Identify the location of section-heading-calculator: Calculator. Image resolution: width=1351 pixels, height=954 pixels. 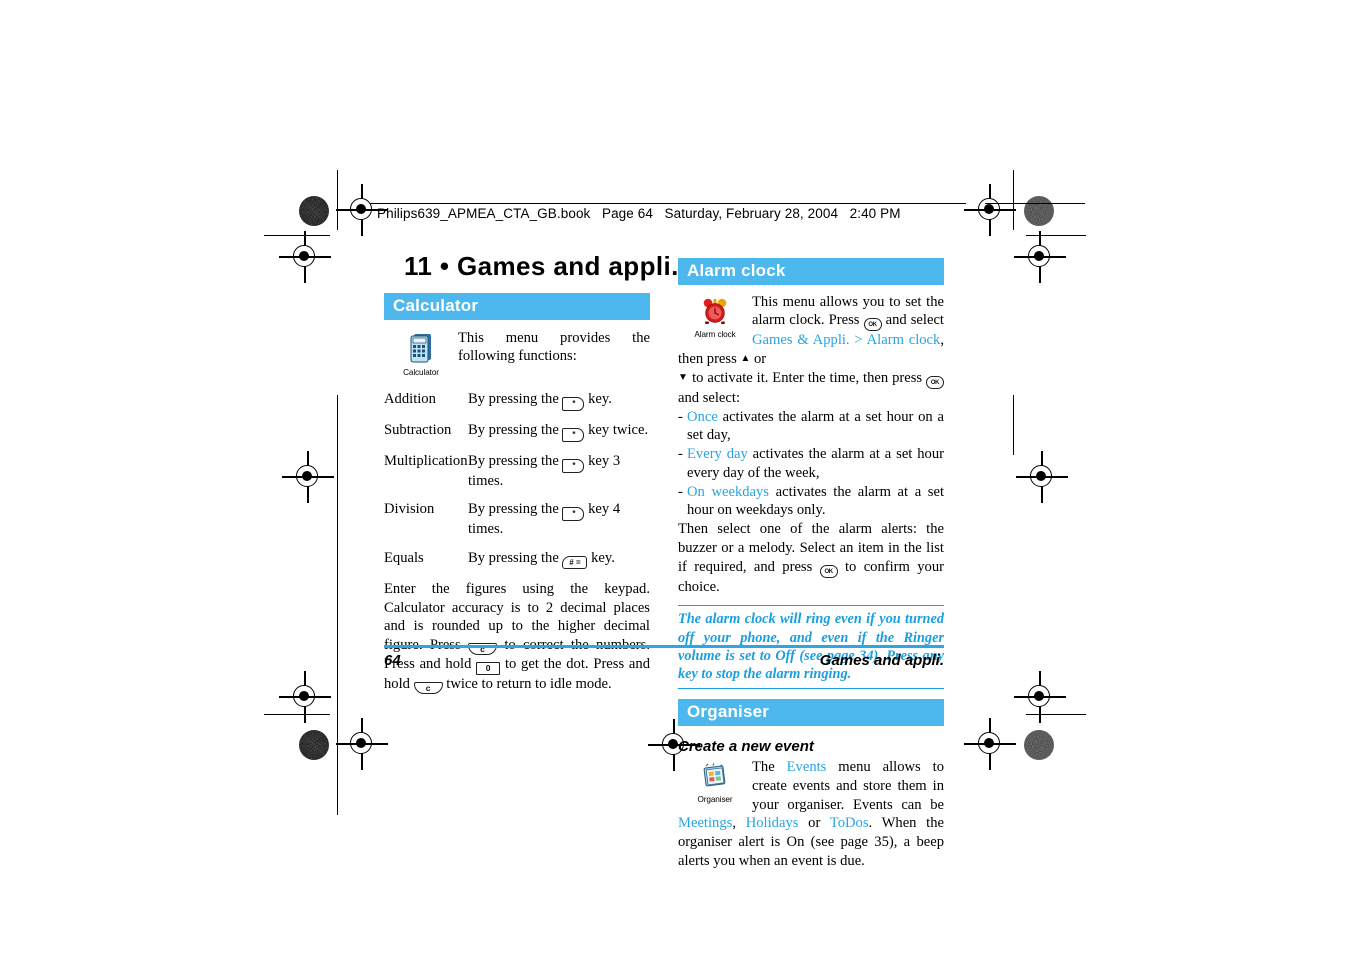
(517, 306).